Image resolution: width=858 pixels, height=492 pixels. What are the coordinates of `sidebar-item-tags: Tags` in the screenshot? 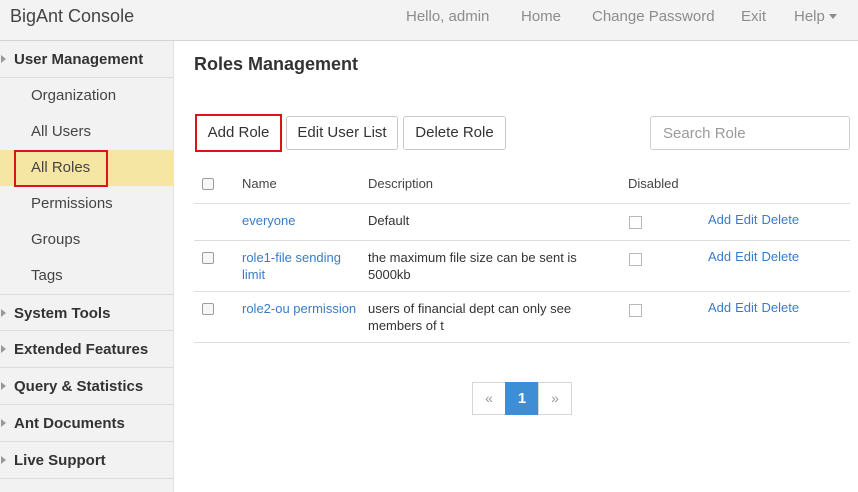 It's located at (87, 276).